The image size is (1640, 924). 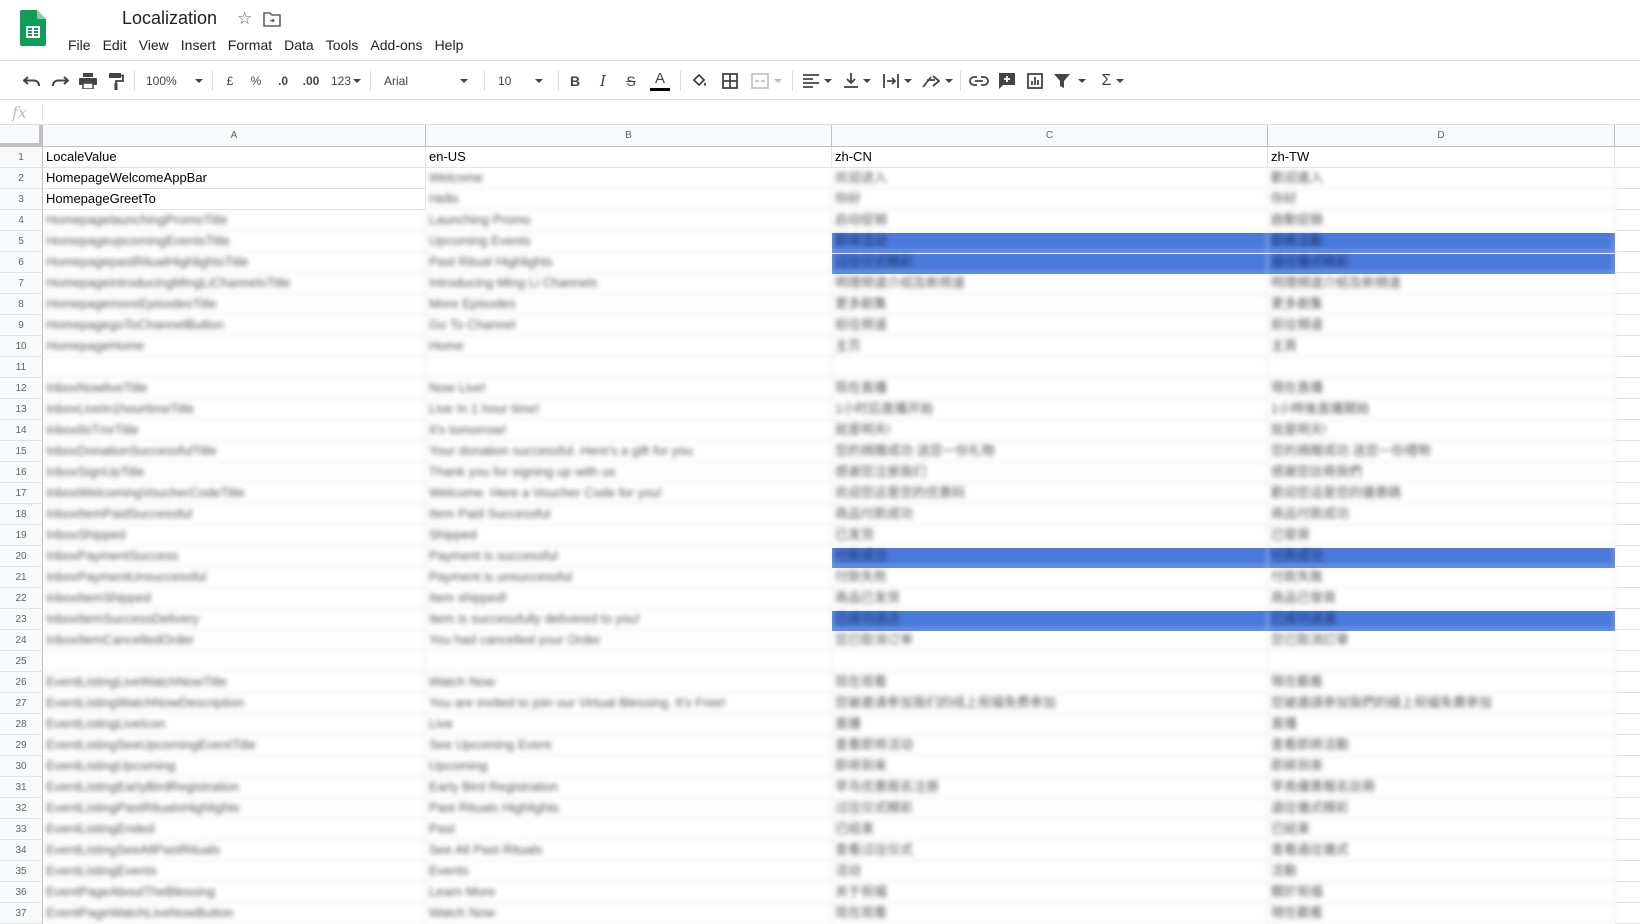 What do you see at coordinates (1441, 388) in the screenshot?
I see `cell-d: 現在直播` at bounding box center [1441, 388].